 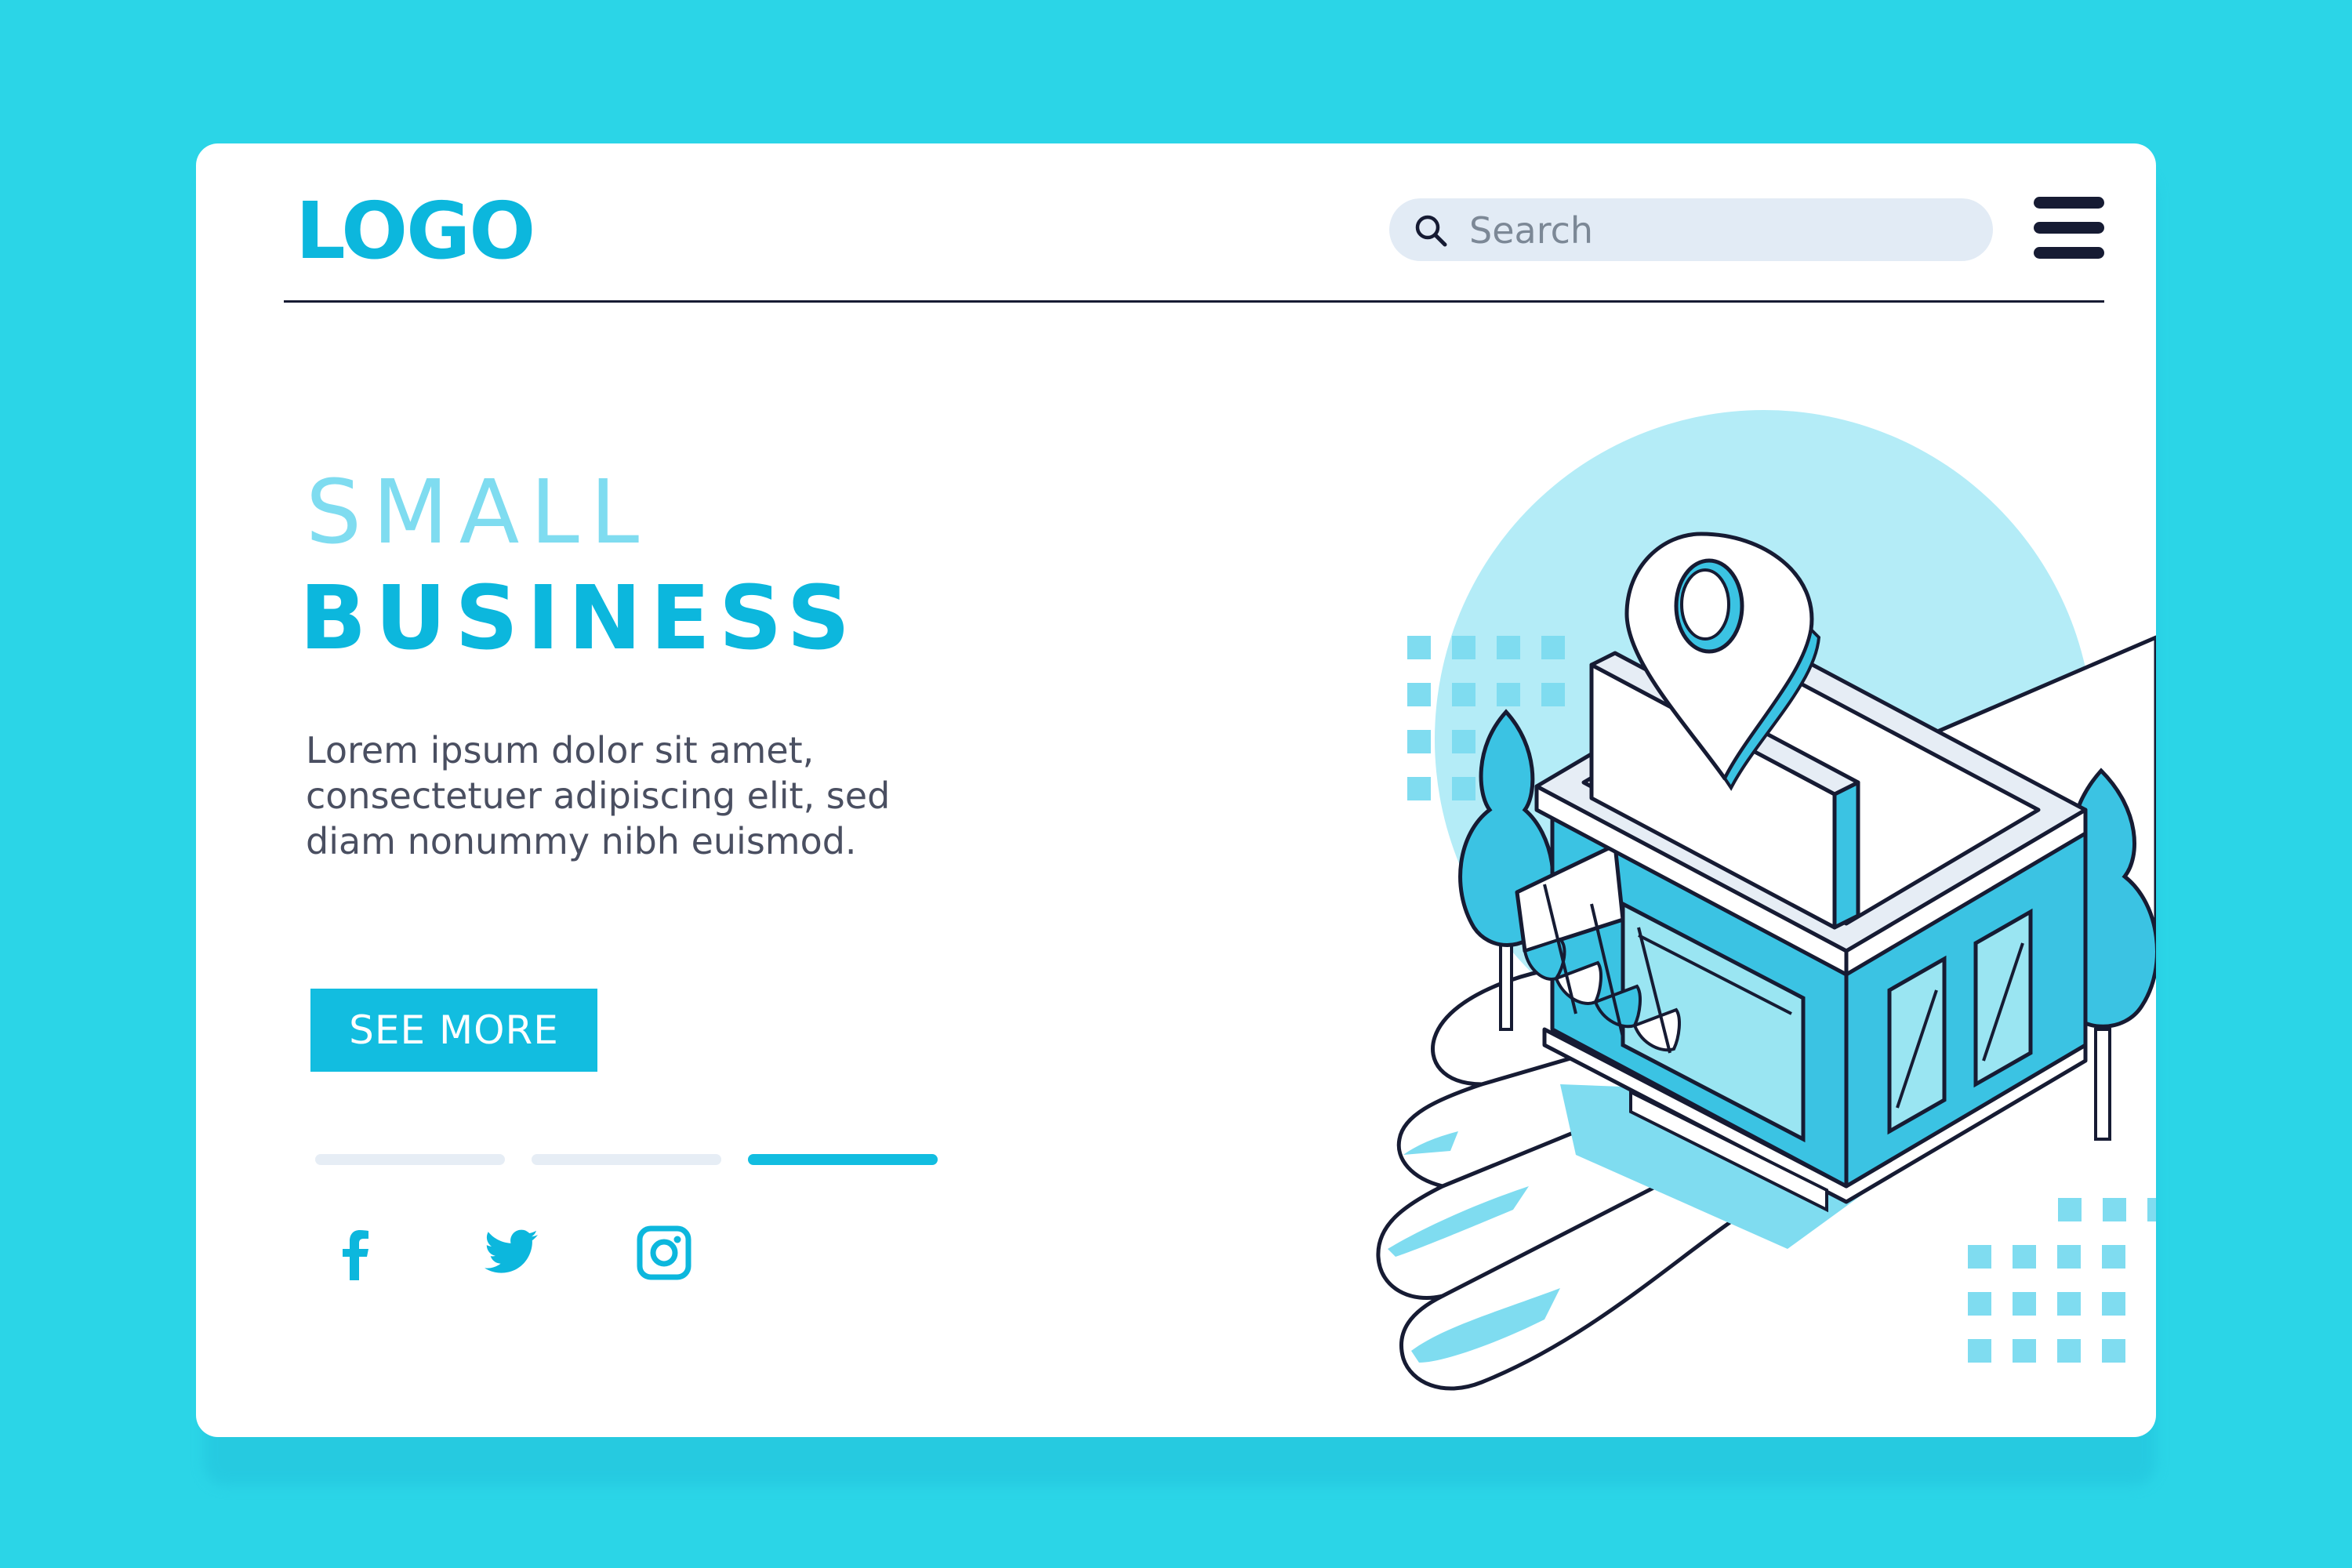 I want to click on twitter-icon, so click(x=511, y=1253).